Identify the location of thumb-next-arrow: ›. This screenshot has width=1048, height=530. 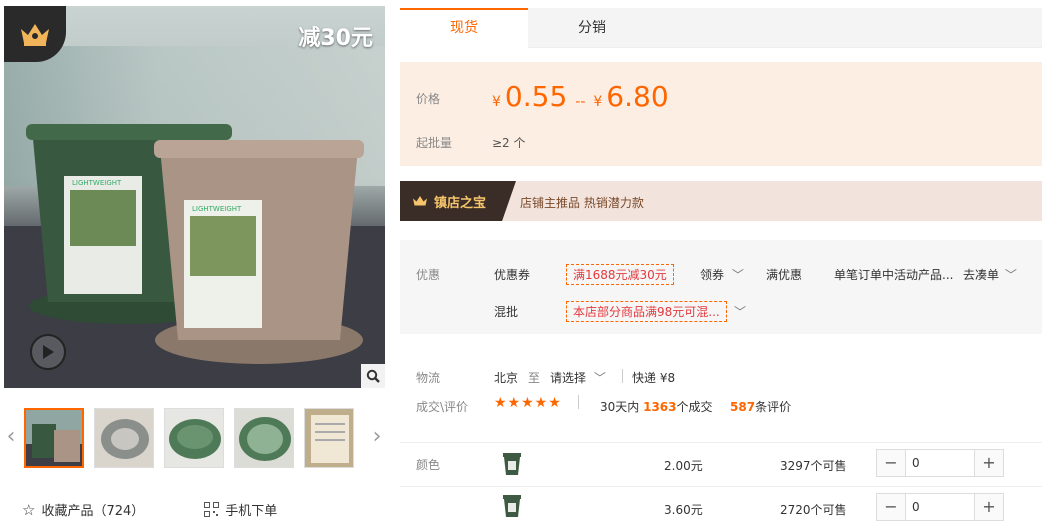
(377, 436).